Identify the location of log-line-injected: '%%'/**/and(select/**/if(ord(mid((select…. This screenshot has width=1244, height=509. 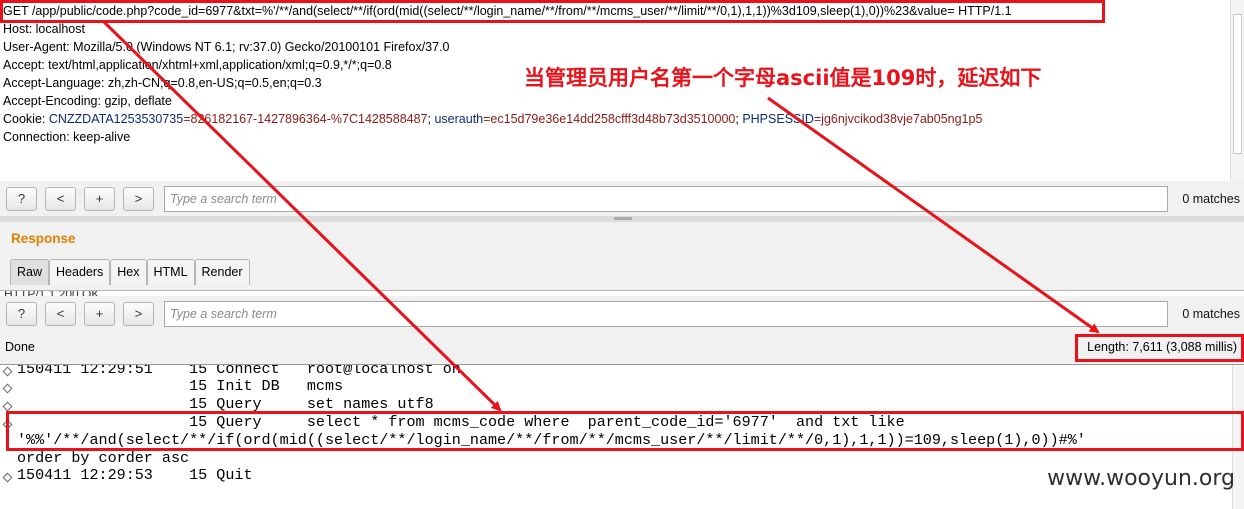
(551, 440).